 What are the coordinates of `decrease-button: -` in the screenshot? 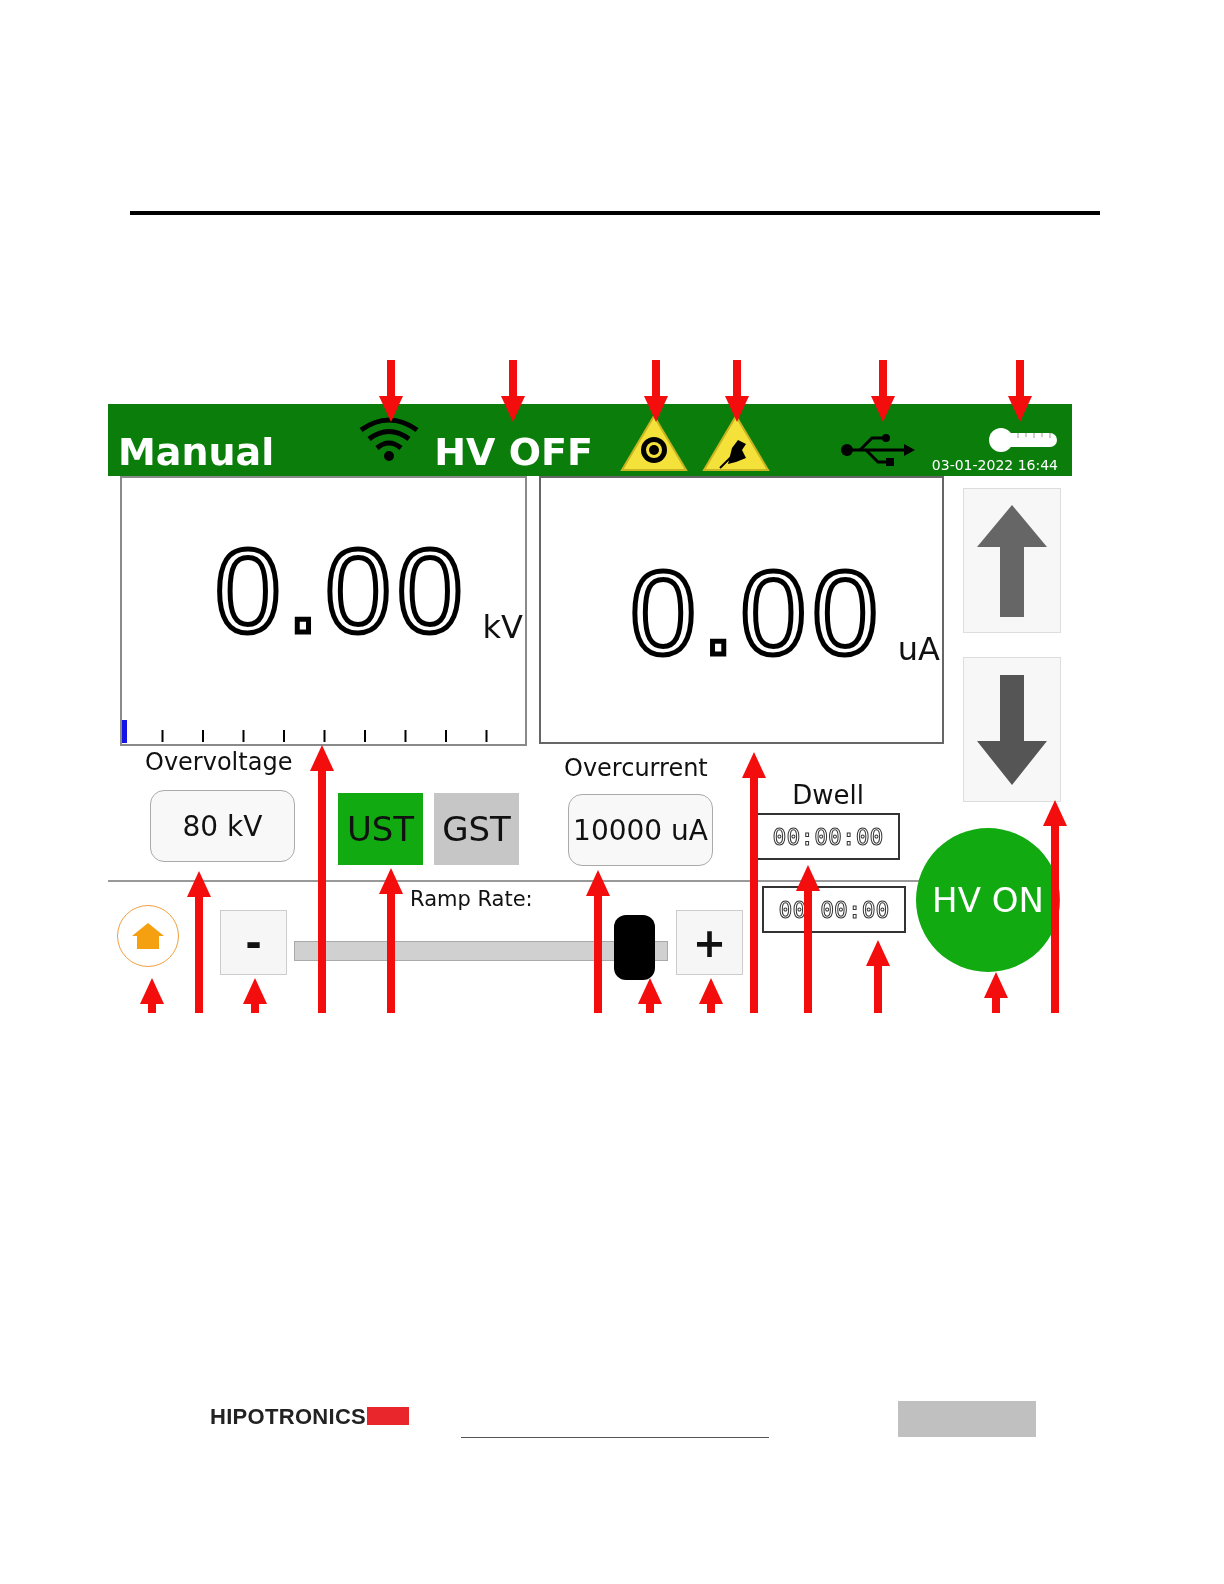 It's located at (253, 942).